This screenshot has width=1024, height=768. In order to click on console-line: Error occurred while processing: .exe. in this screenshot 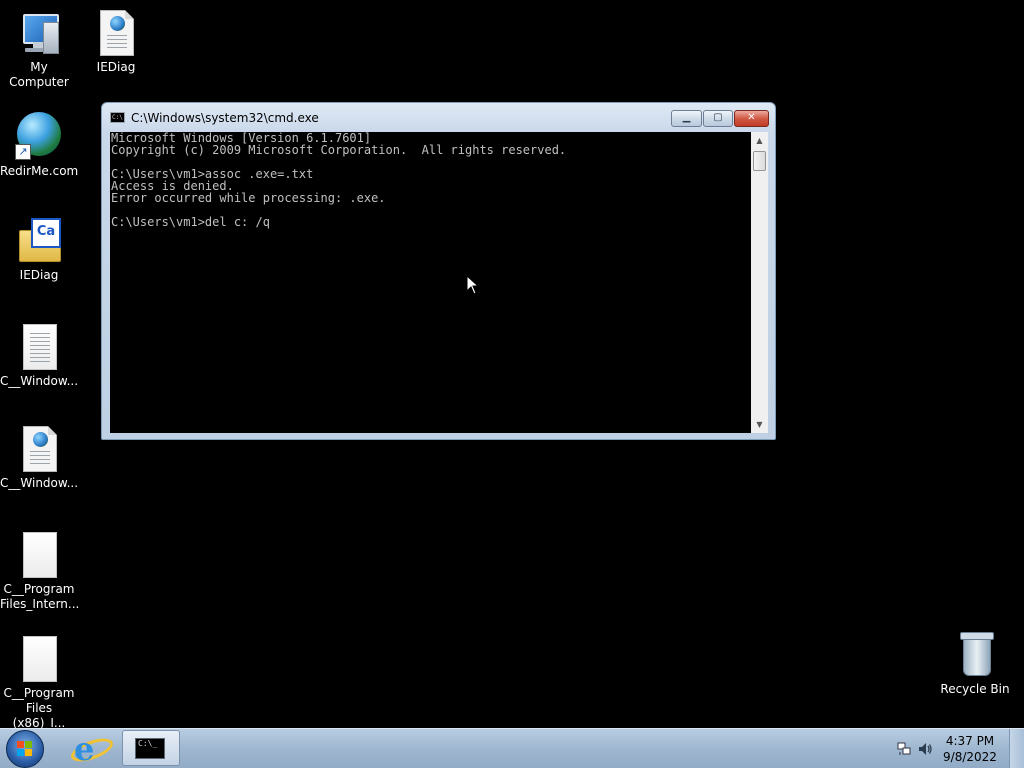, I will do `click(248, 198)`.